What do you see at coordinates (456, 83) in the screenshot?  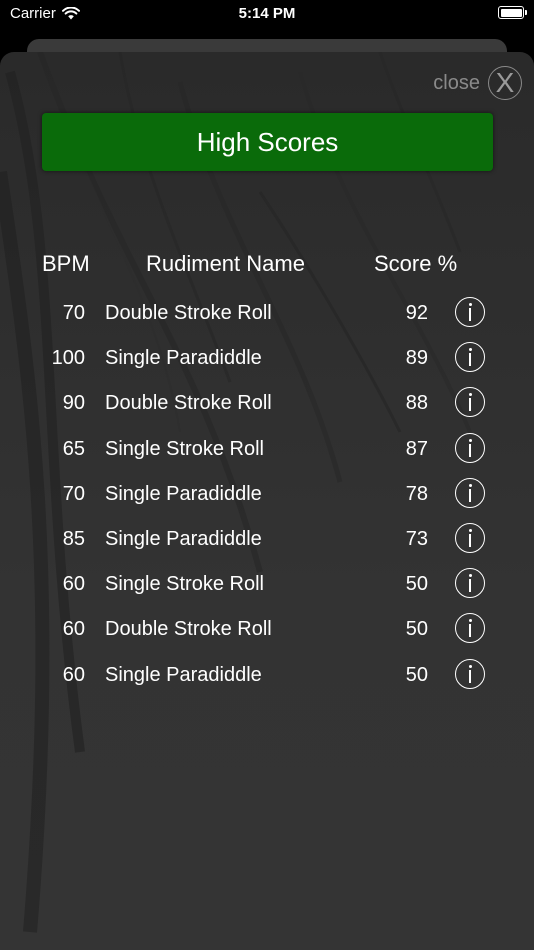 I see `close-label: close` at bounding box center [456, 83].